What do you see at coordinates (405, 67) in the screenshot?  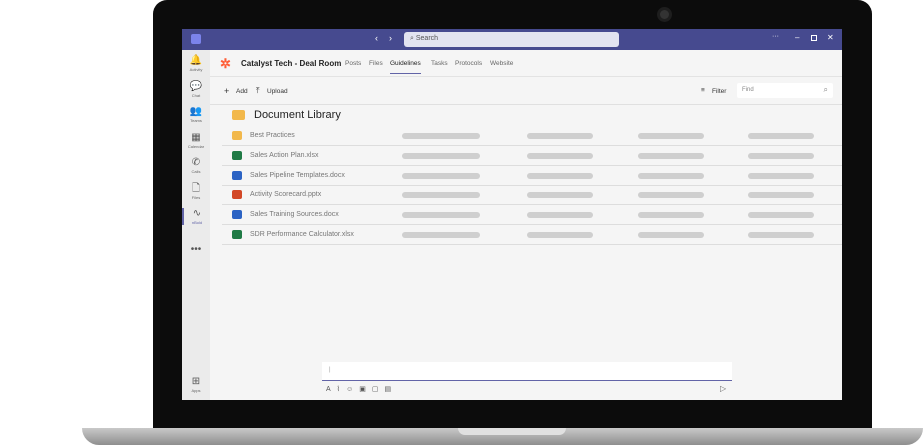 I see `tab-guidelines: Guidelines` at bounding box center [405, 67].